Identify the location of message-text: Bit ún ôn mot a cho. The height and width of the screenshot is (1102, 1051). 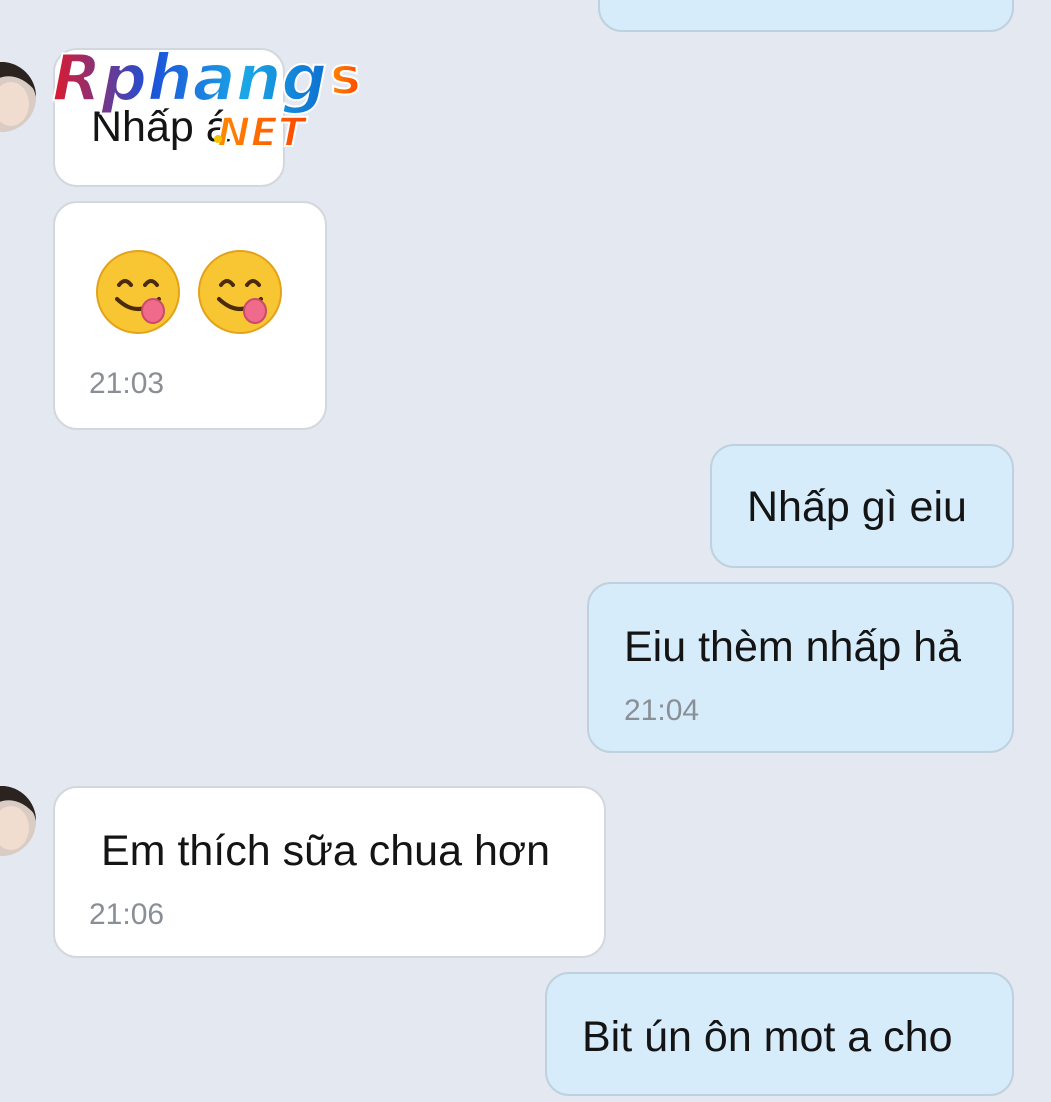
(767, 1037).